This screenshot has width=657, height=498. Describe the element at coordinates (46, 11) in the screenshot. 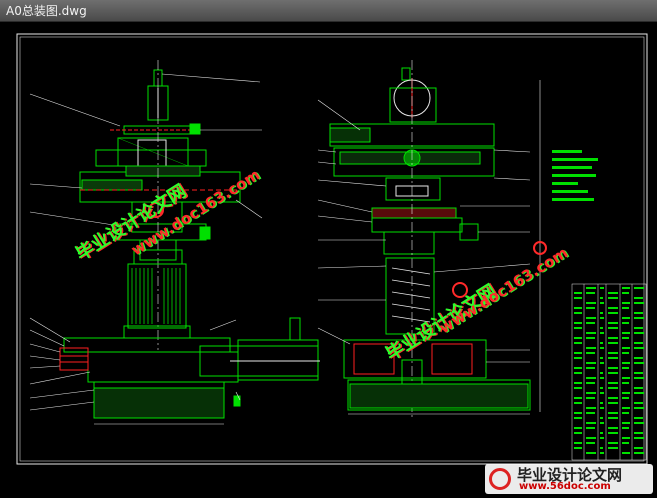

I see `window-title: A0总装图.dwg` at that location.